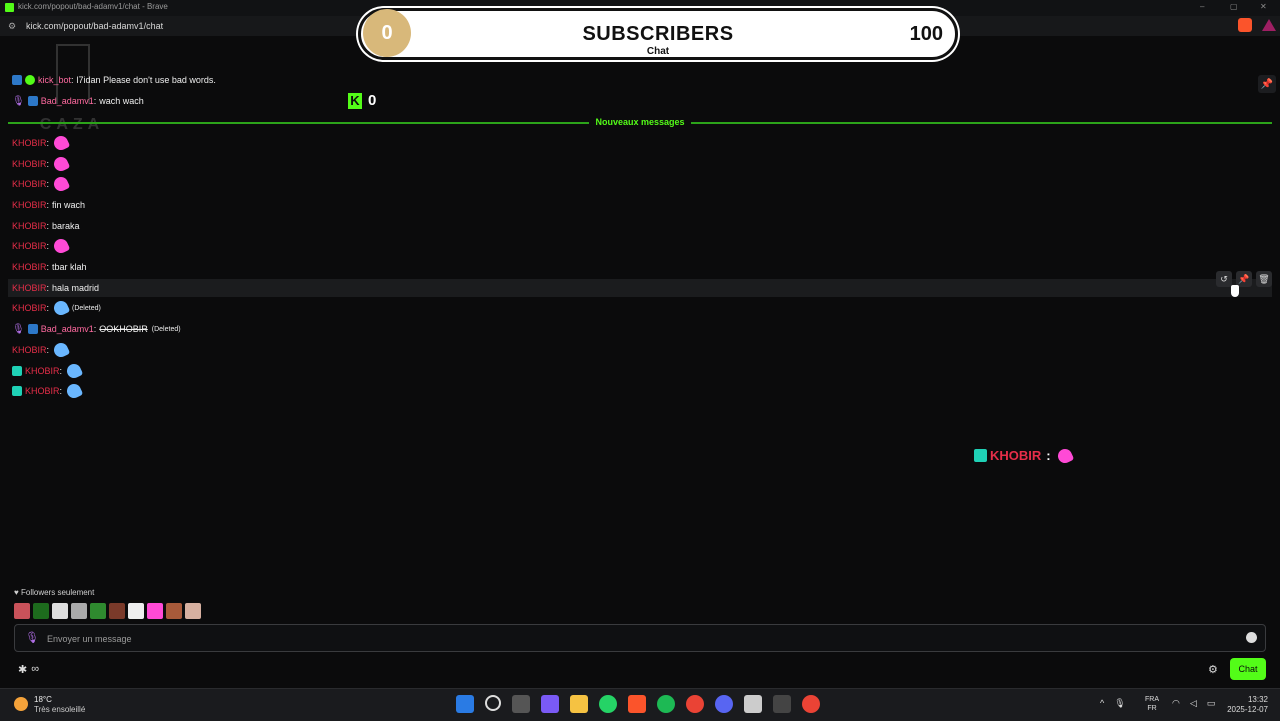 Image resolution: width=1280 pixels, height=721 pixels. Describe the element at coordinates (1176, 703) in the screenshot. I see `wifi-icon: ◠` at that location.